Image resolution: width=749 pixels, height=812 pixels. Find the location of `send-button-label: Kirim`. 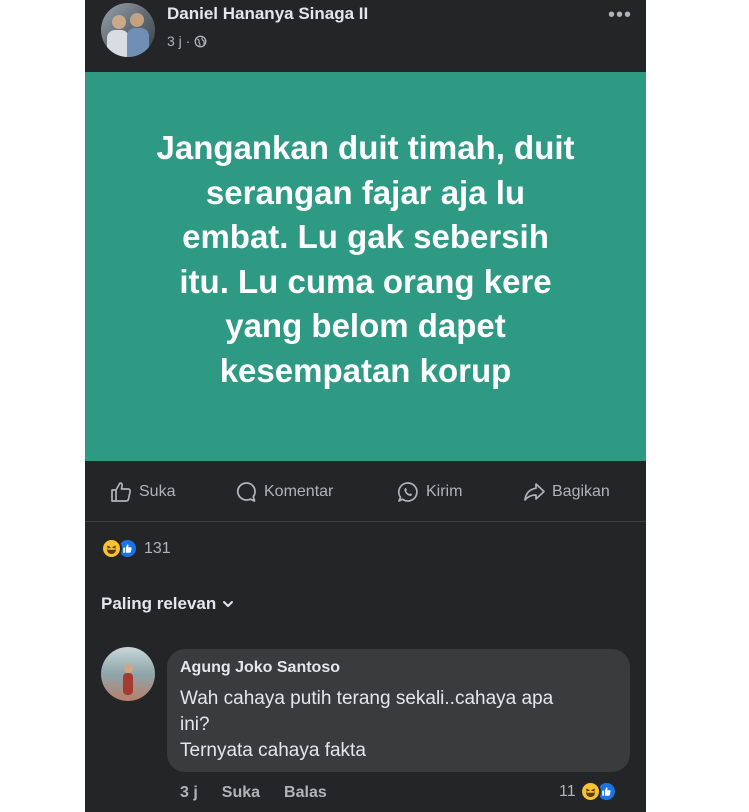

send-button-label: Kirim is located at coordinates (444, 491).